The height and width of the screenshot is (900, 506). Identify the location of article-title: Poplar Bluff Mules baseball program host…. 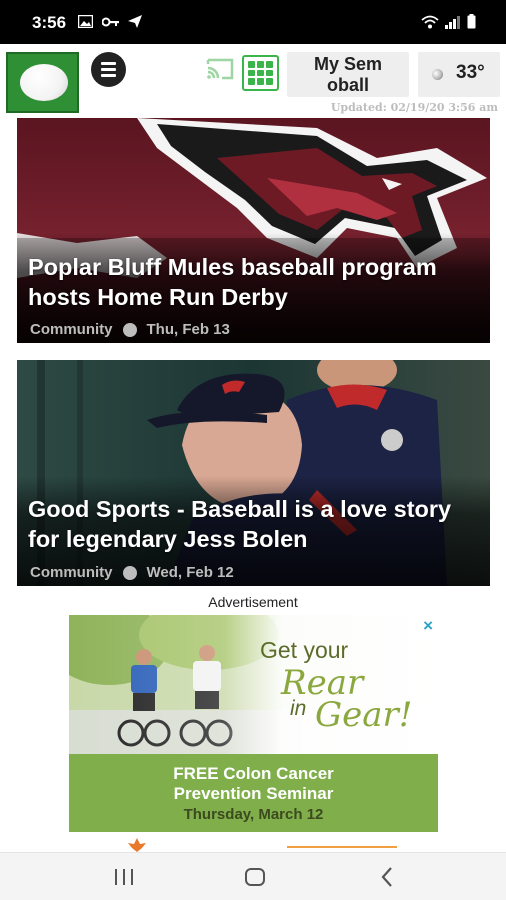
(252, 282).